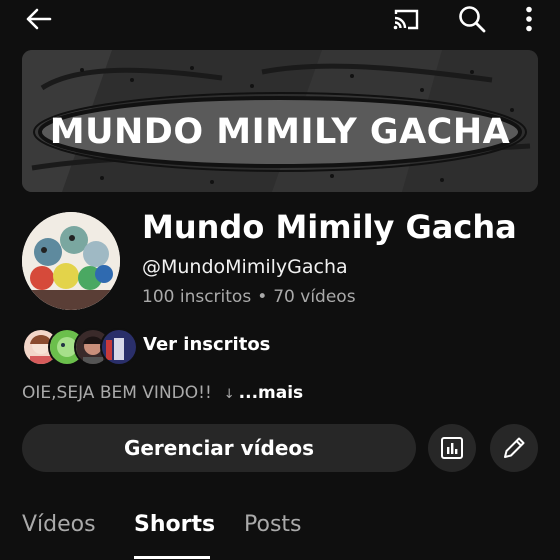  Describe the element at coordinates (71, 261) in the screenshot. I see `channel-avatar` at that location.